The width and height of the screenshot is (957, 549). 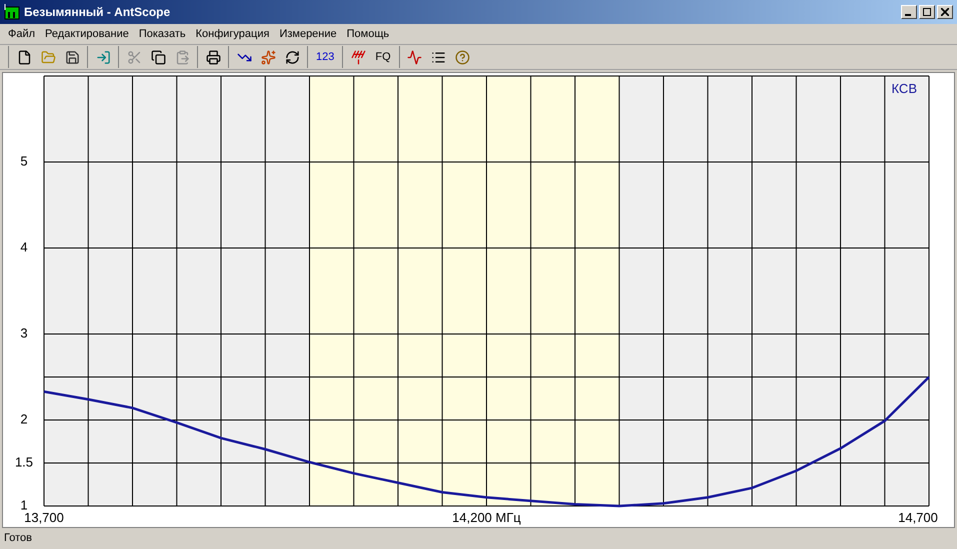 What do you see at coordinates (22, 34) in the screenshot?
I see `menu-item: Файл` at bounding box center [22, 34].